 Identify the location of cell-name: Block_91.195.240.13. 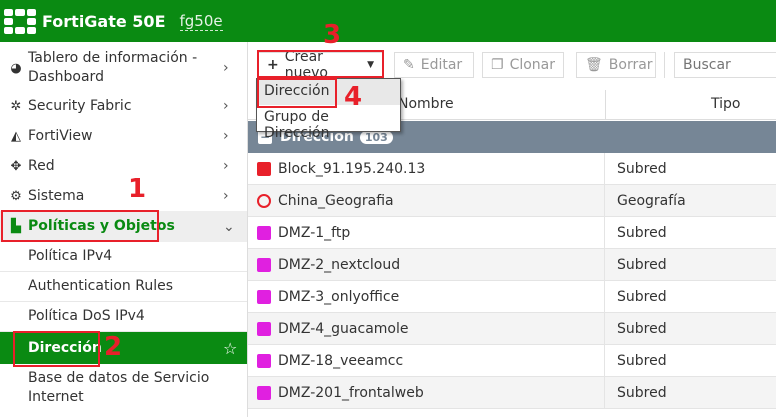
(426, 168).